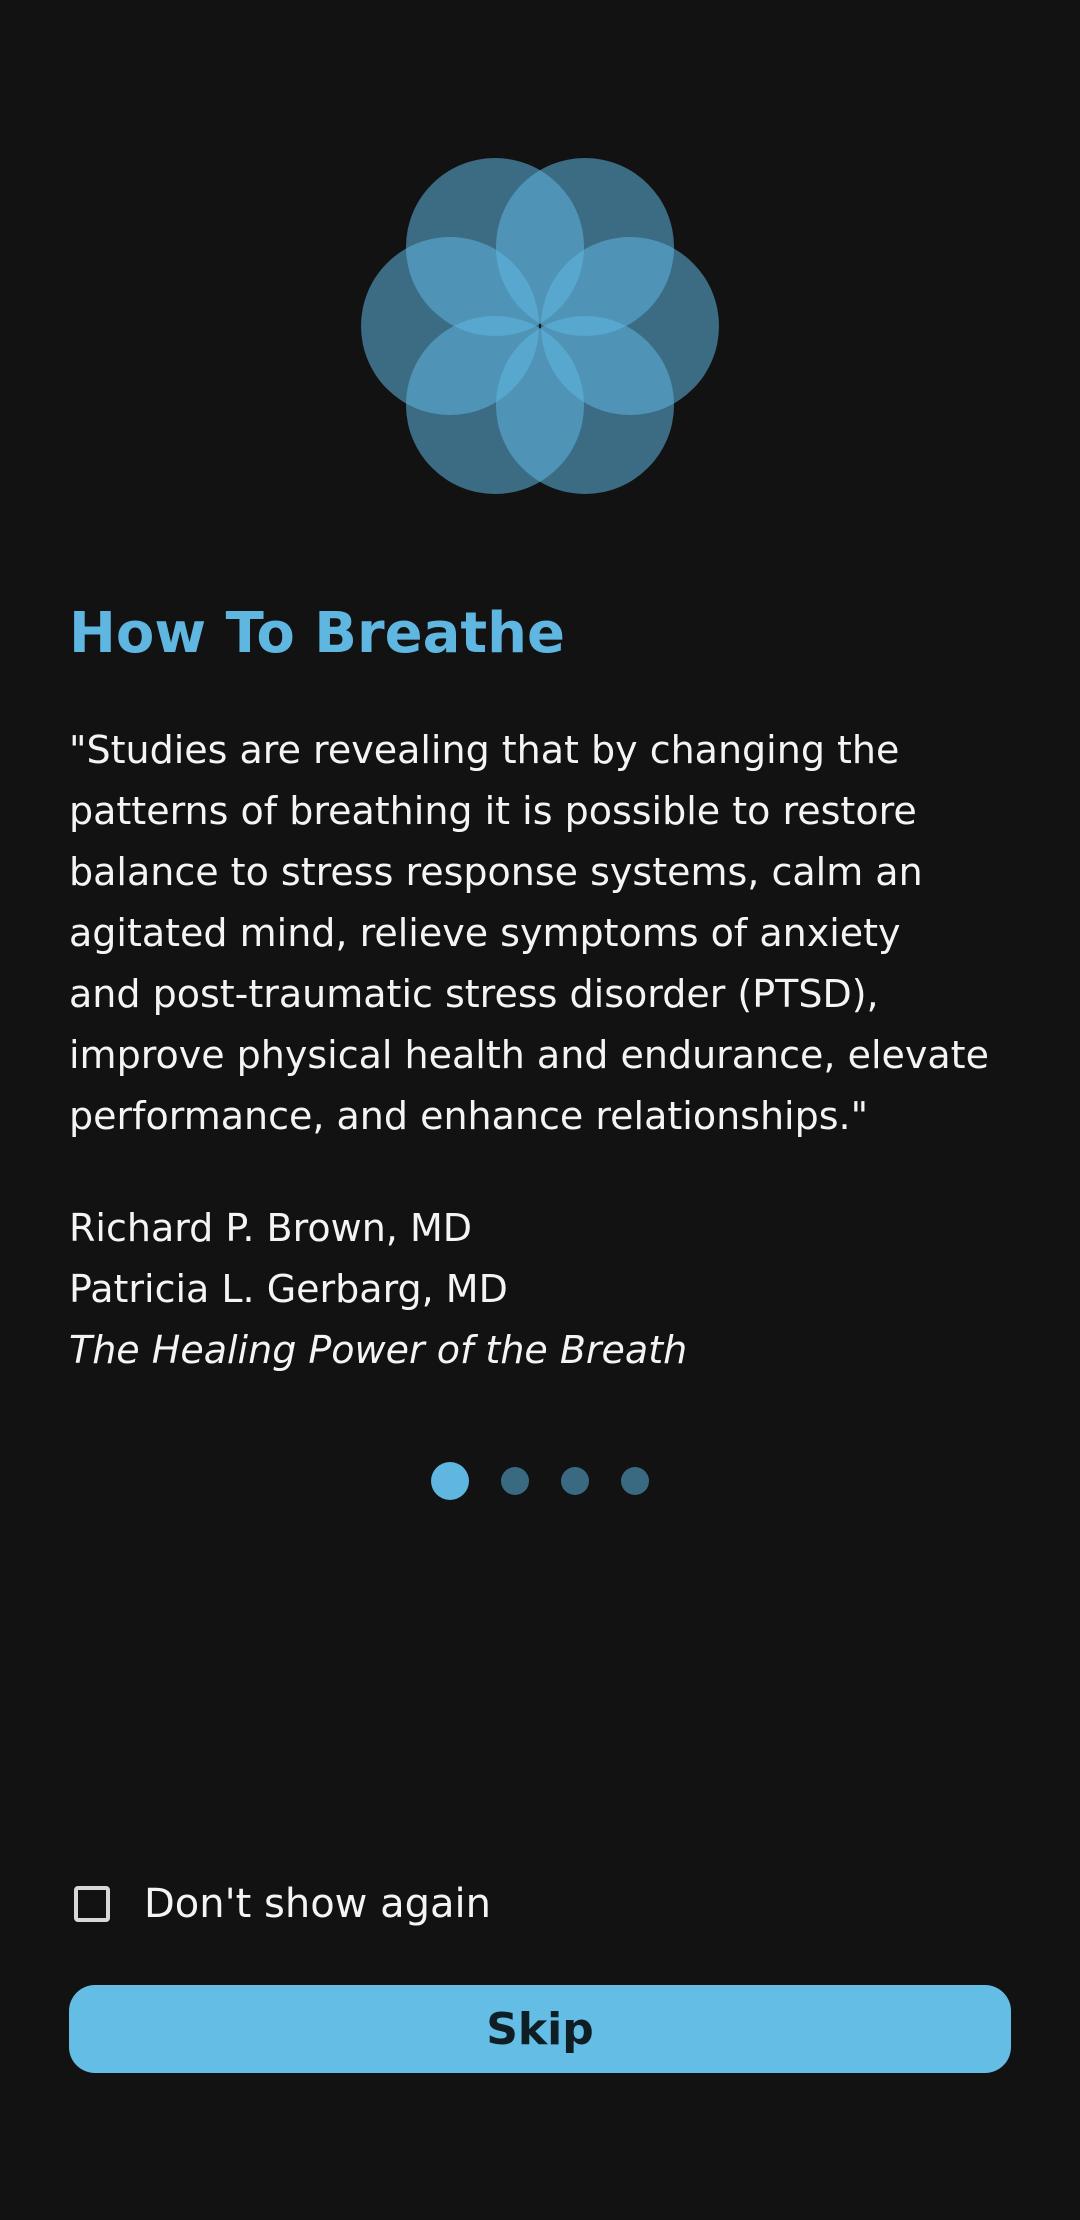 Image resolution: width=1080 pixels, height=2220 pixels. Describe the element at coordinates (540, 1481) in the screenshot. I see `page-indicator` at that location.